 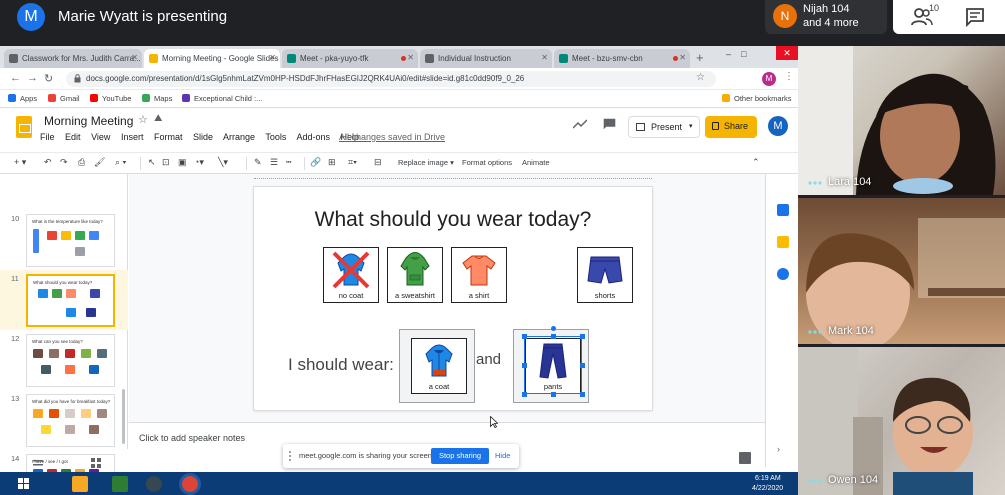 What do you see at coordinates (166, 162) in the screenshot?
I see `text-box-icon: ⊡` at bounding box center [166, 162].